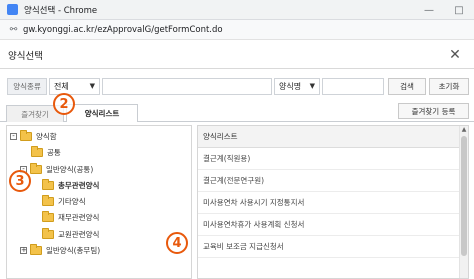 The image size is (474, 279). Describe the element at coordinates (13, 136) in the screenshot. I see `collapse-icon: -` at that location.